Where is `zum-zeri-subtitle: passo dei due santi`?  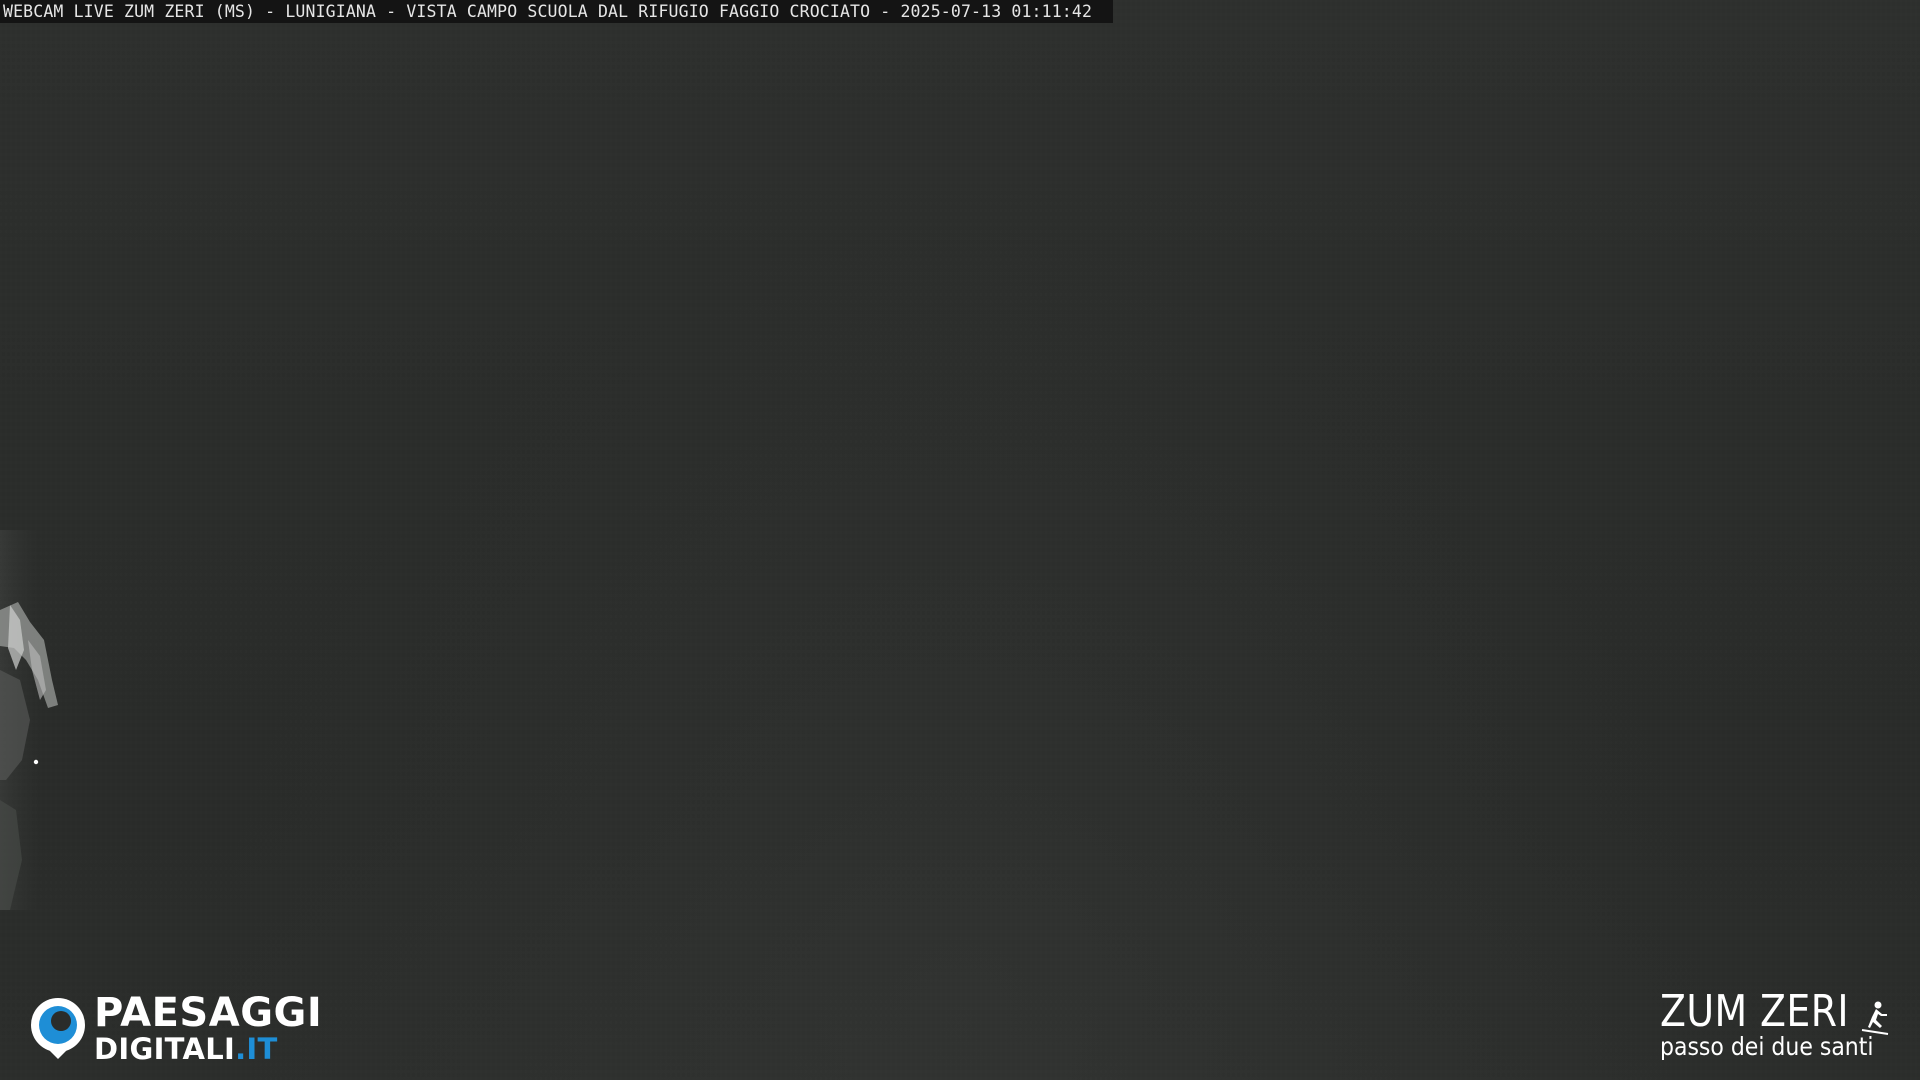
zum-zeri-subtitle: passo dei due santi is located at coordinates (1767, 1046).